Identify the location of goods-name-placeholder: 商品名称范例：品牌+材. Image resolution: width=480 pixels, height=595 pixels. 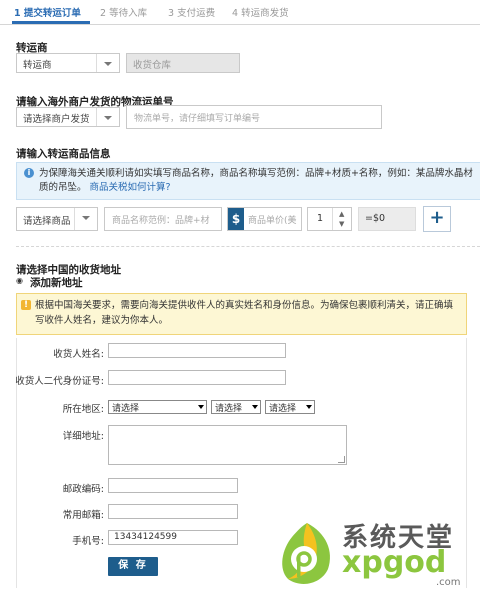
(161, 221).